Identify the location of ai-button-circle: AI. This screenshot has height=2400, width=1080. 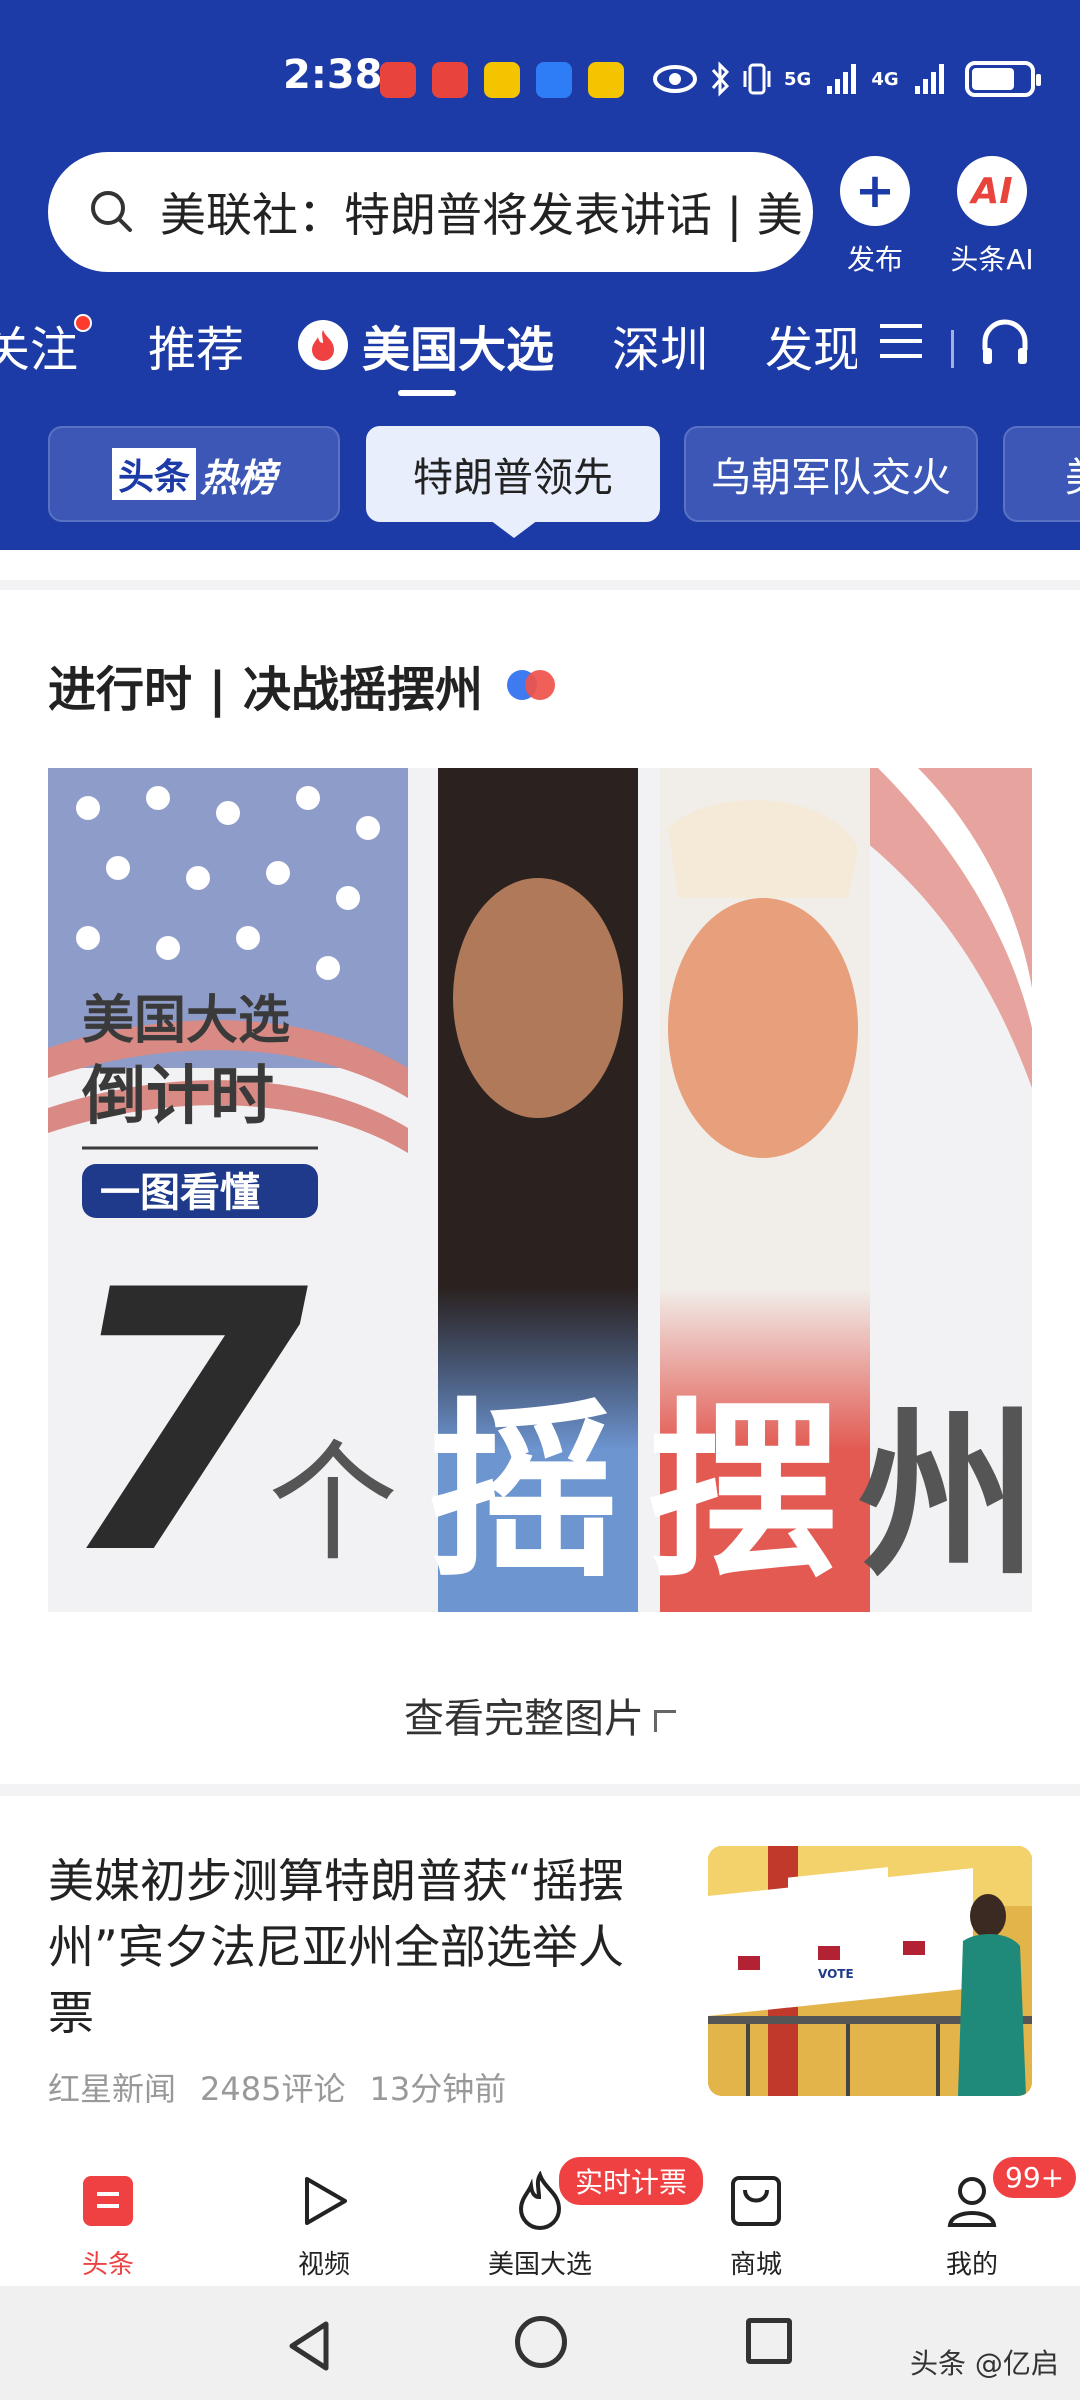
(992, 191).